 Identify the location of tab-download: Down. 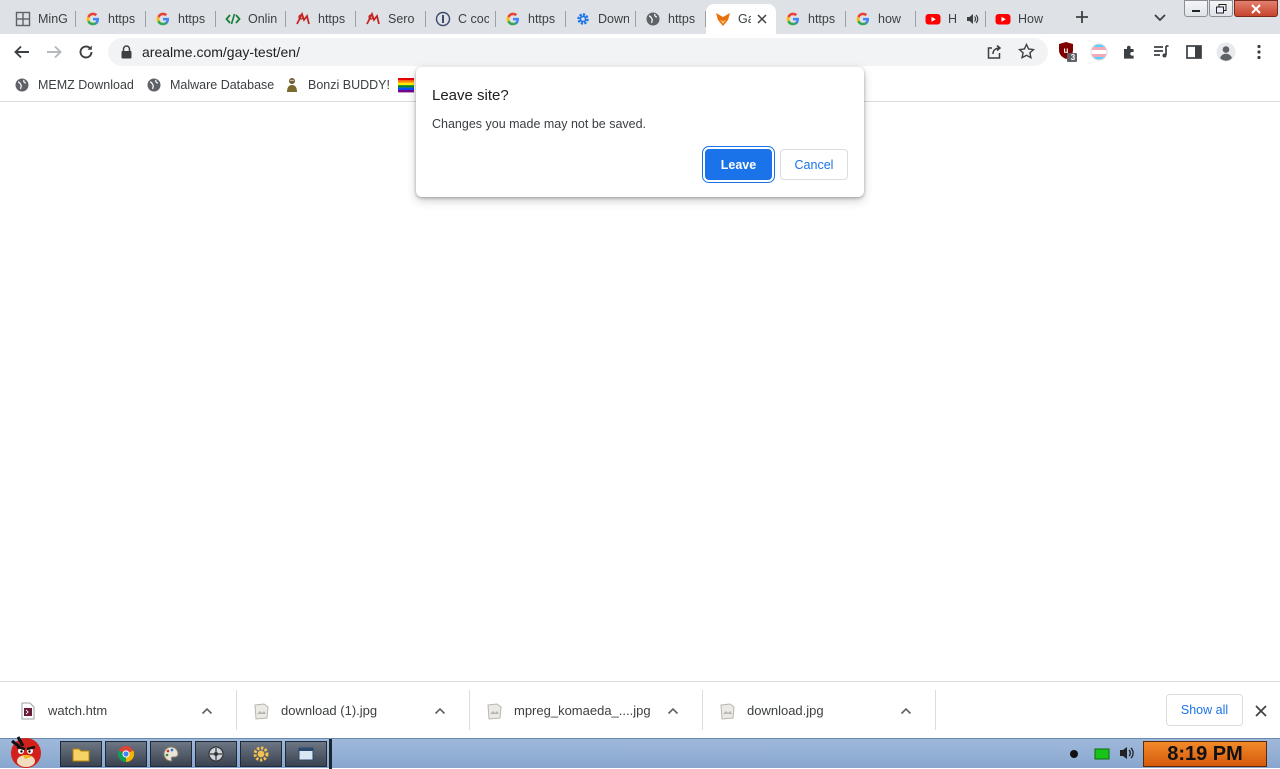
(601, 19).